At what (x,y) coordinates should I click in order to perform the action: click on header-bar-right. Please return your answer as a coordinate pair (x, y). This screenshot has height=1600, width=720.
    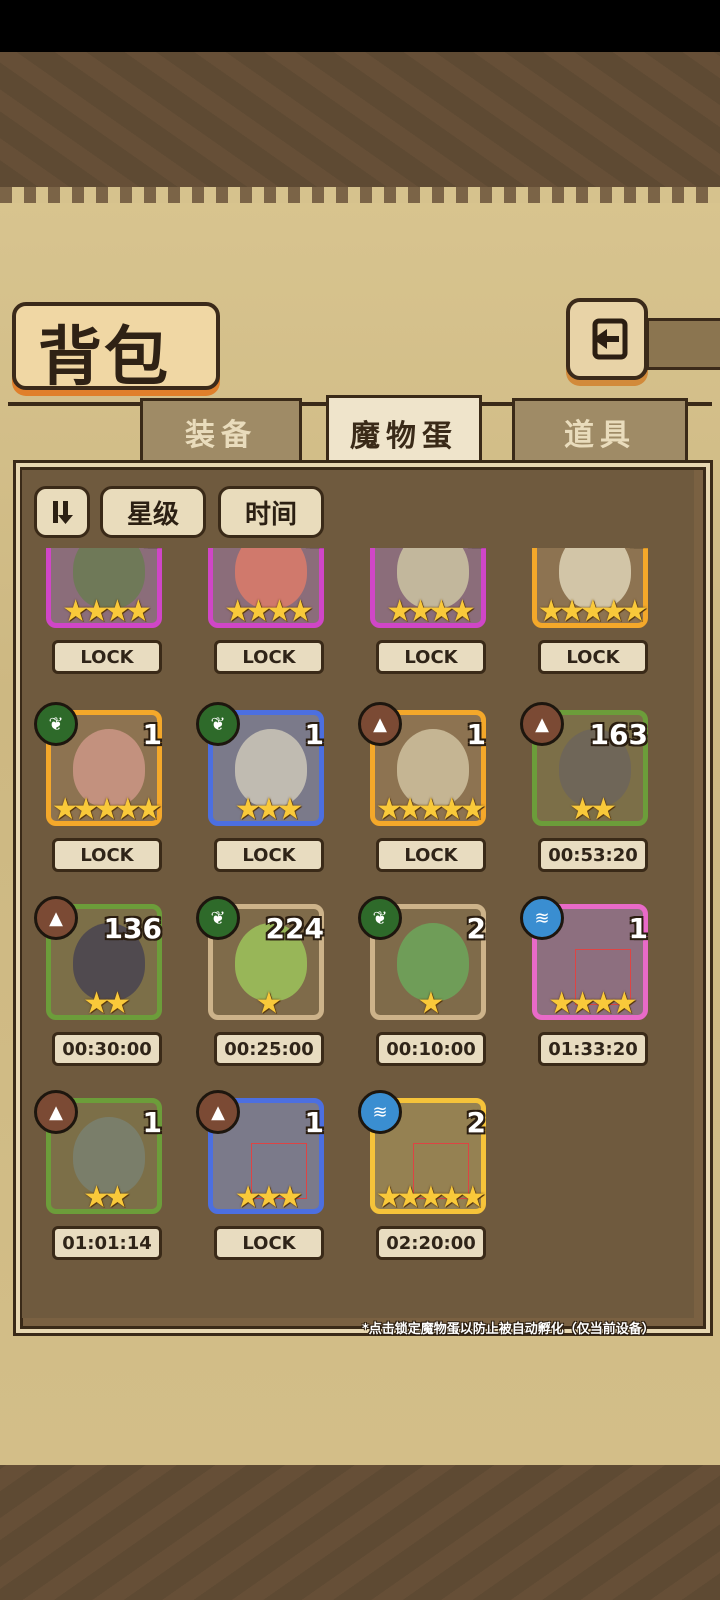
    Looking at the image, I should click on (683, 344).